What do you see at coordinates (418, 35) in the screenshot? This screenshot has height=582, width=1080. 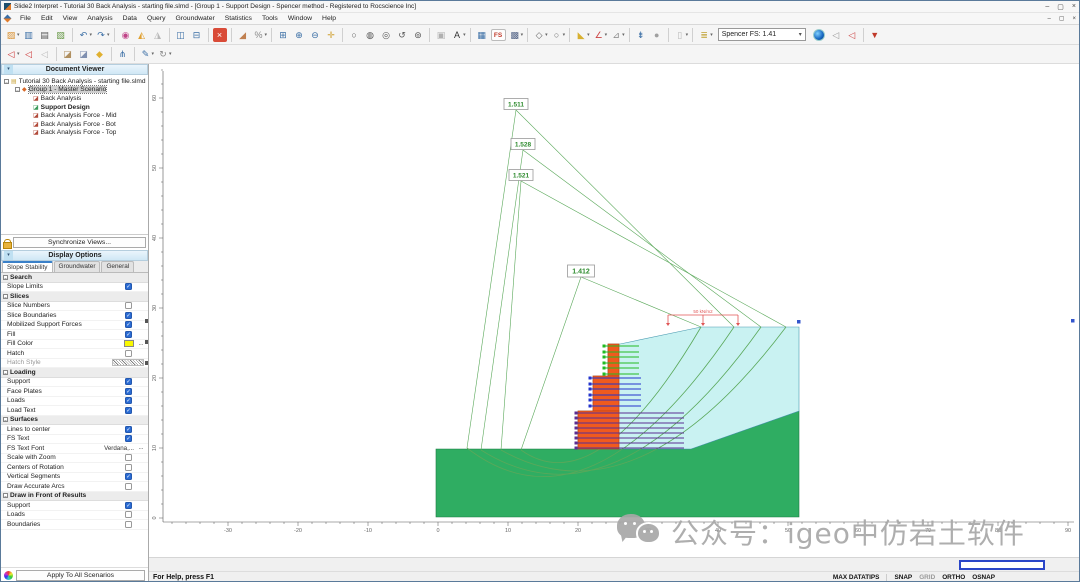 I see `zoom-magnify-icon: ⊚` at bounding box center [418, 35].